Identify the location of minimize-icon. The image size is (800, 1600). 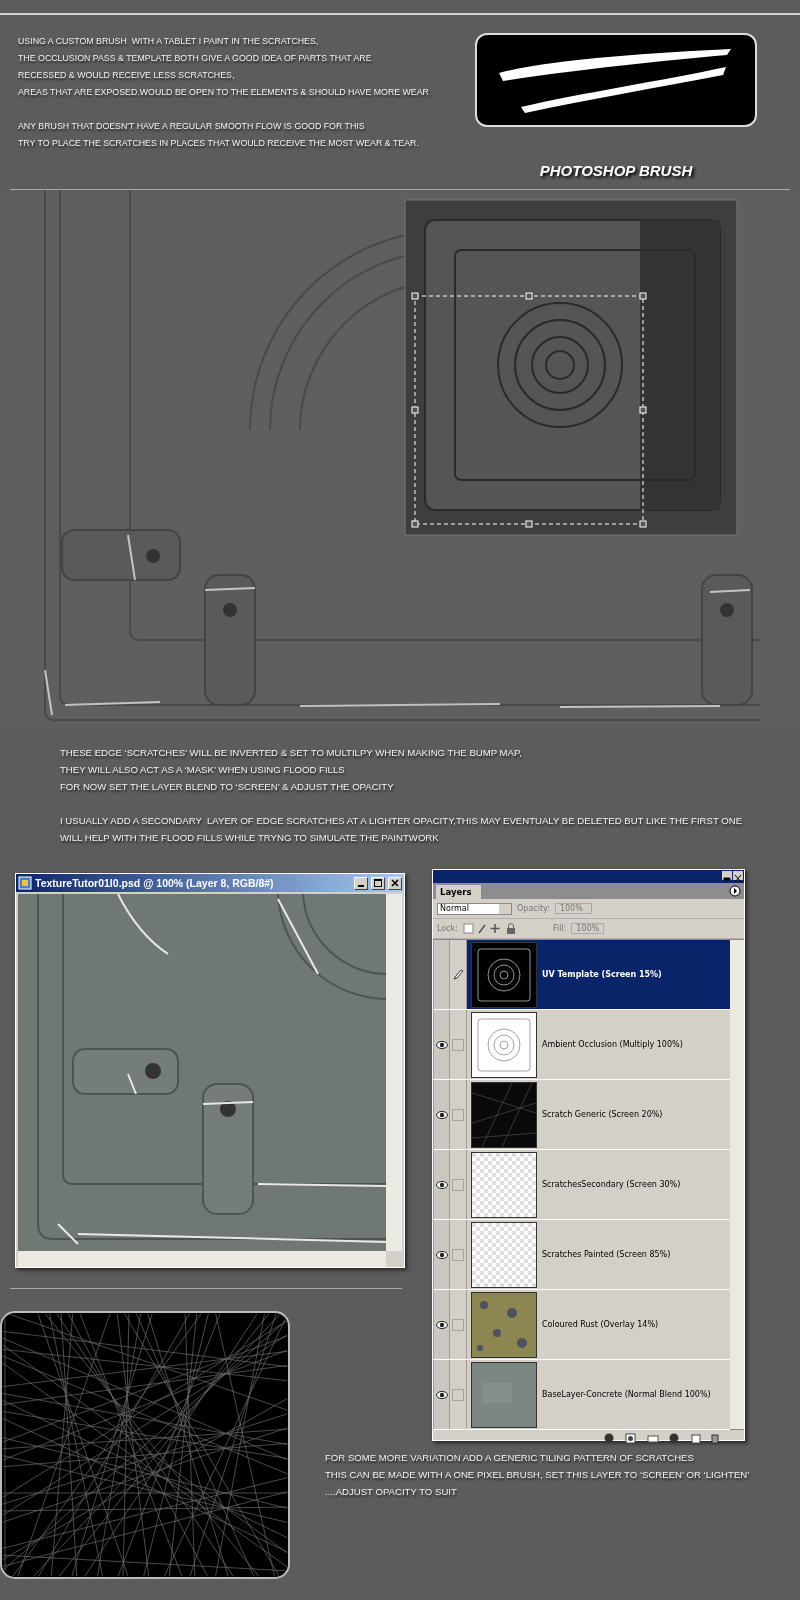
(361, 885).